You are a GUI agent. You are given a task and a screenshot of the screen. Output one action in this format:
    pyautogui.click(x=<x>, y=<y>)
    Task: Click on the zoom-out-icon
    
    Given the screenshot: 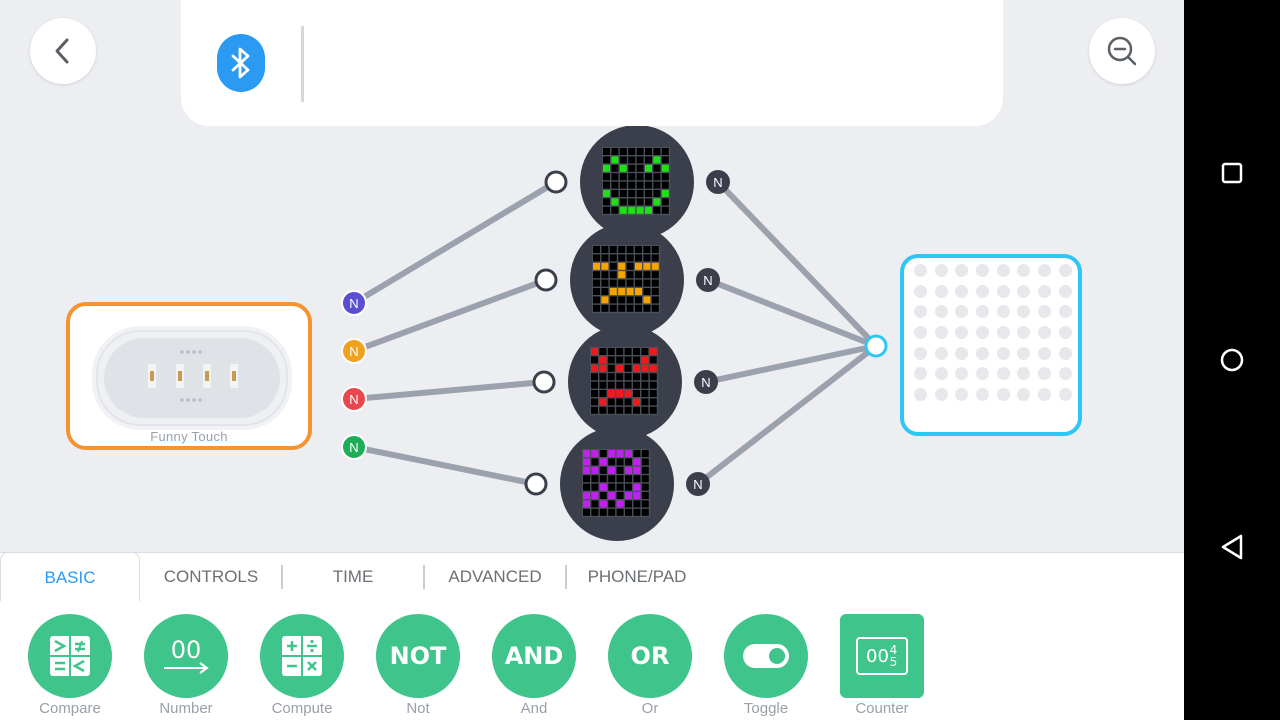 What is the action you would take?
    pyautogui.click(x=1122, y=51)
    